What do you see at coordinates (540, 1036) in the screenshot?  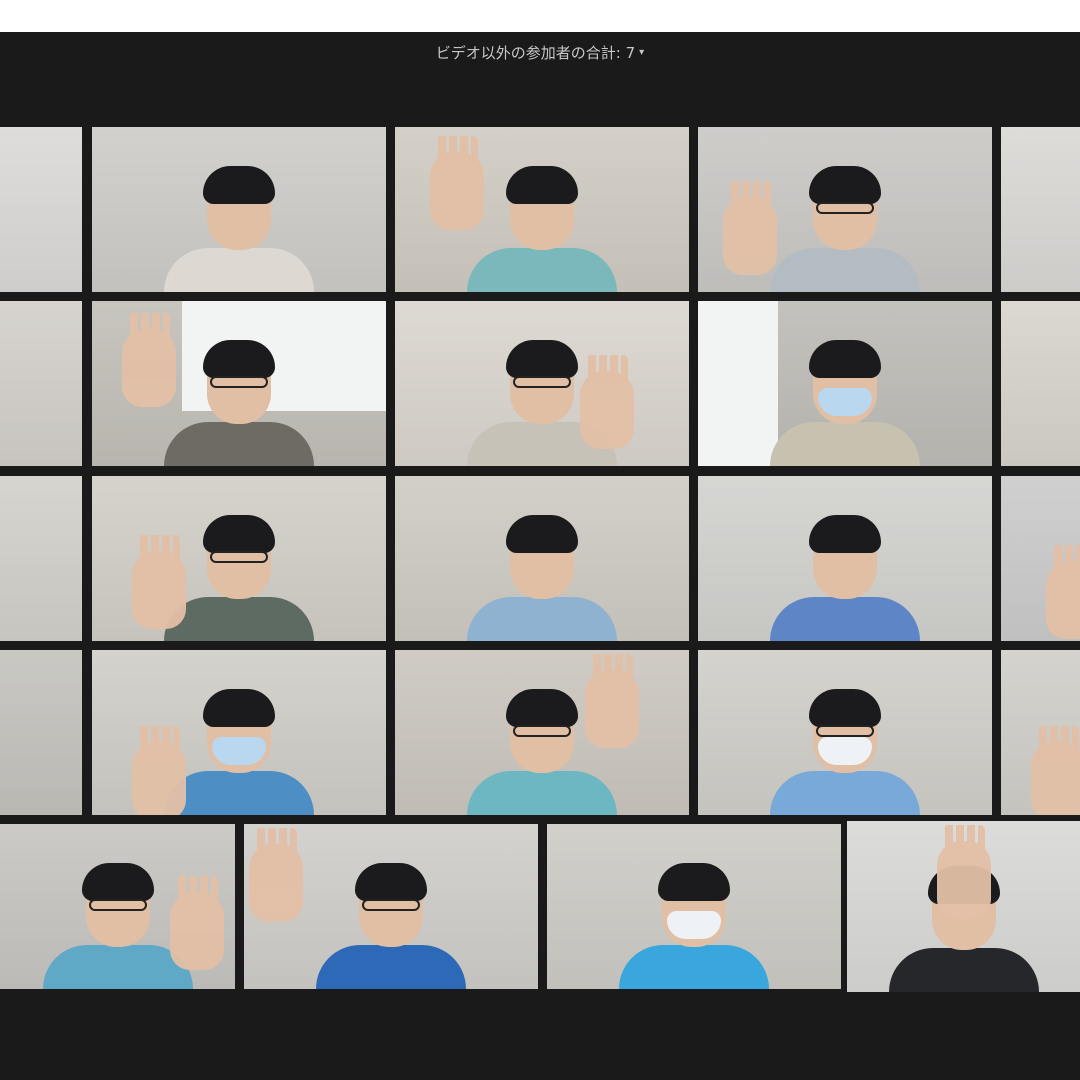 I see `meeting-footer-area` at bounding box center [540, 1036].